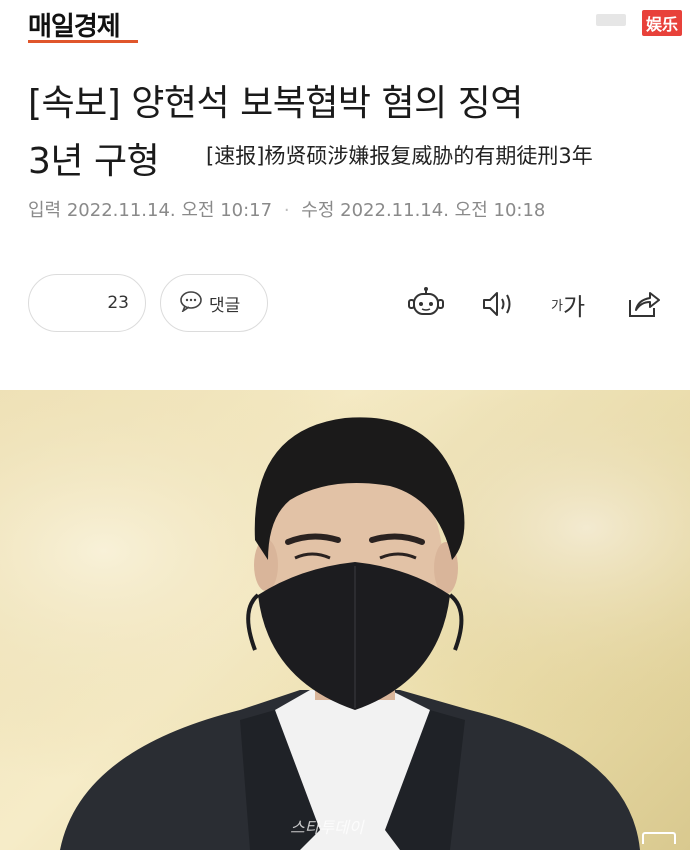 The height and width of the screenshot is (850, 690). I want to click on like-count: 23, so click(118, 303).